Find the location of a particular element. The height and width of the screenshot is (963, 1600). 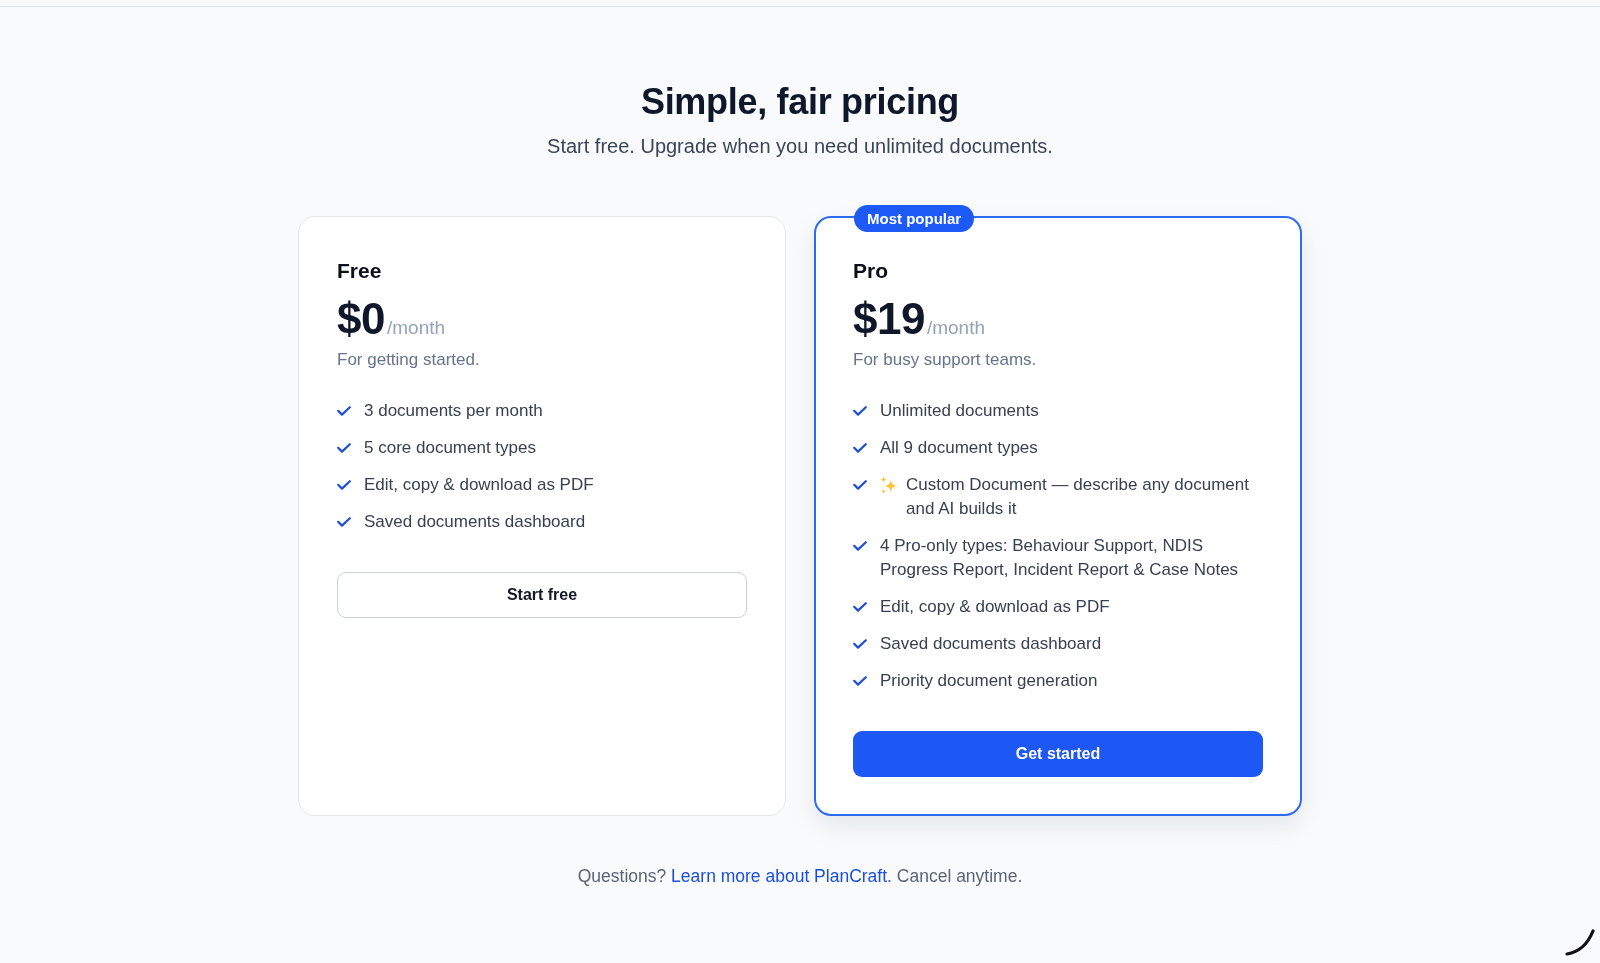

footer-note: Questions? Learn more about PlanCraft. Cancel anytime. is located at coordinates (800, 876).